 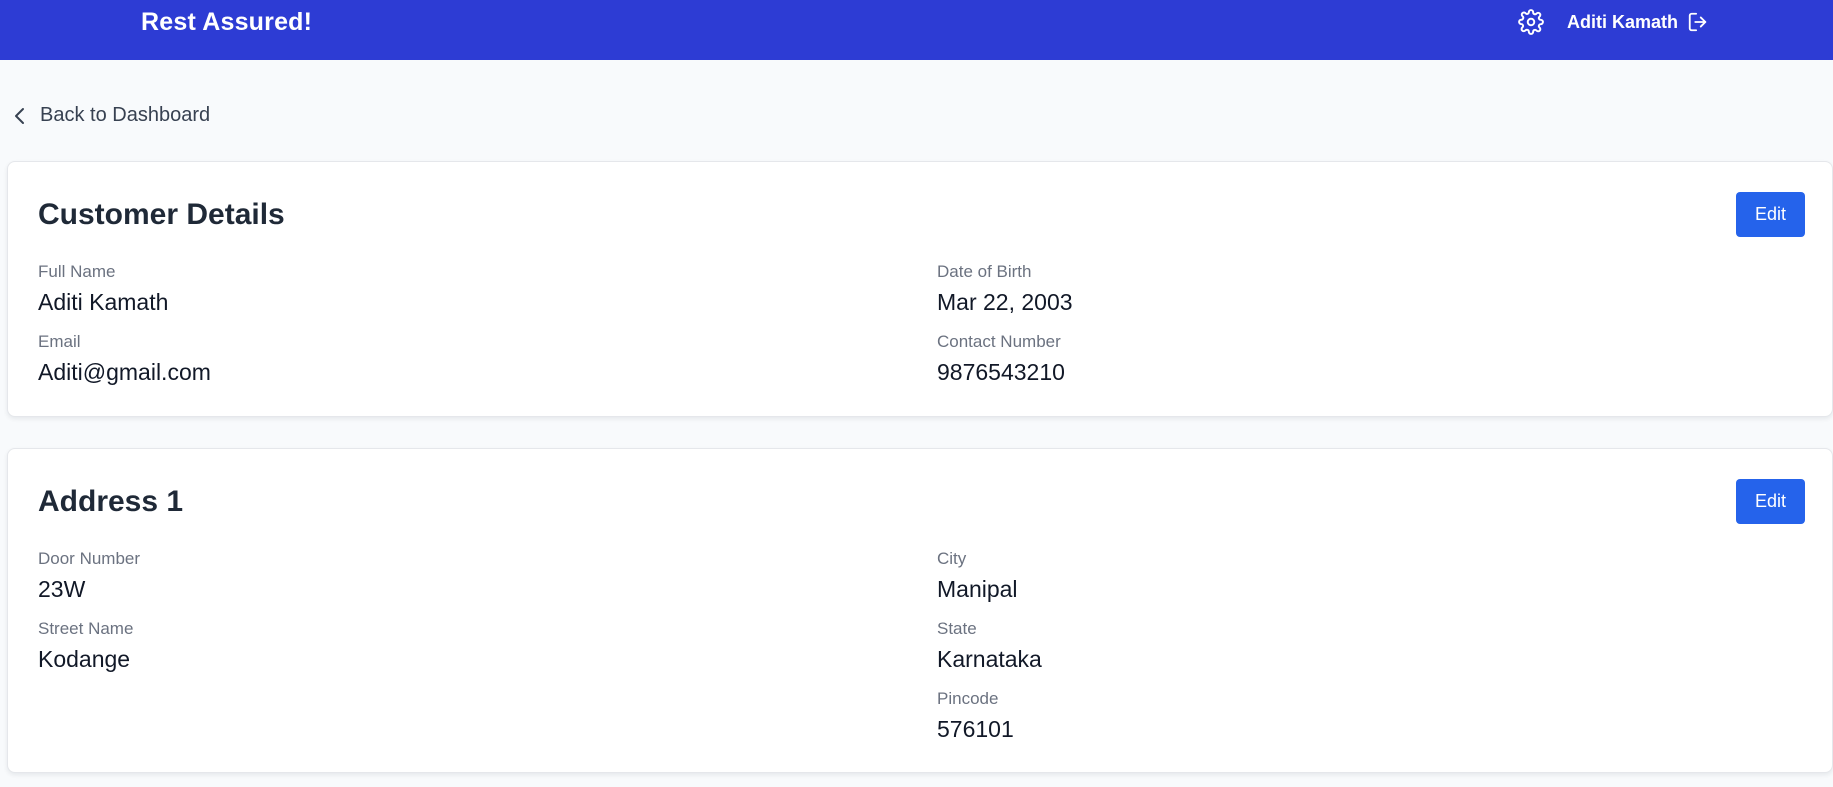 I want to click on city-field: City Manipal, so click(x=977, y=575).